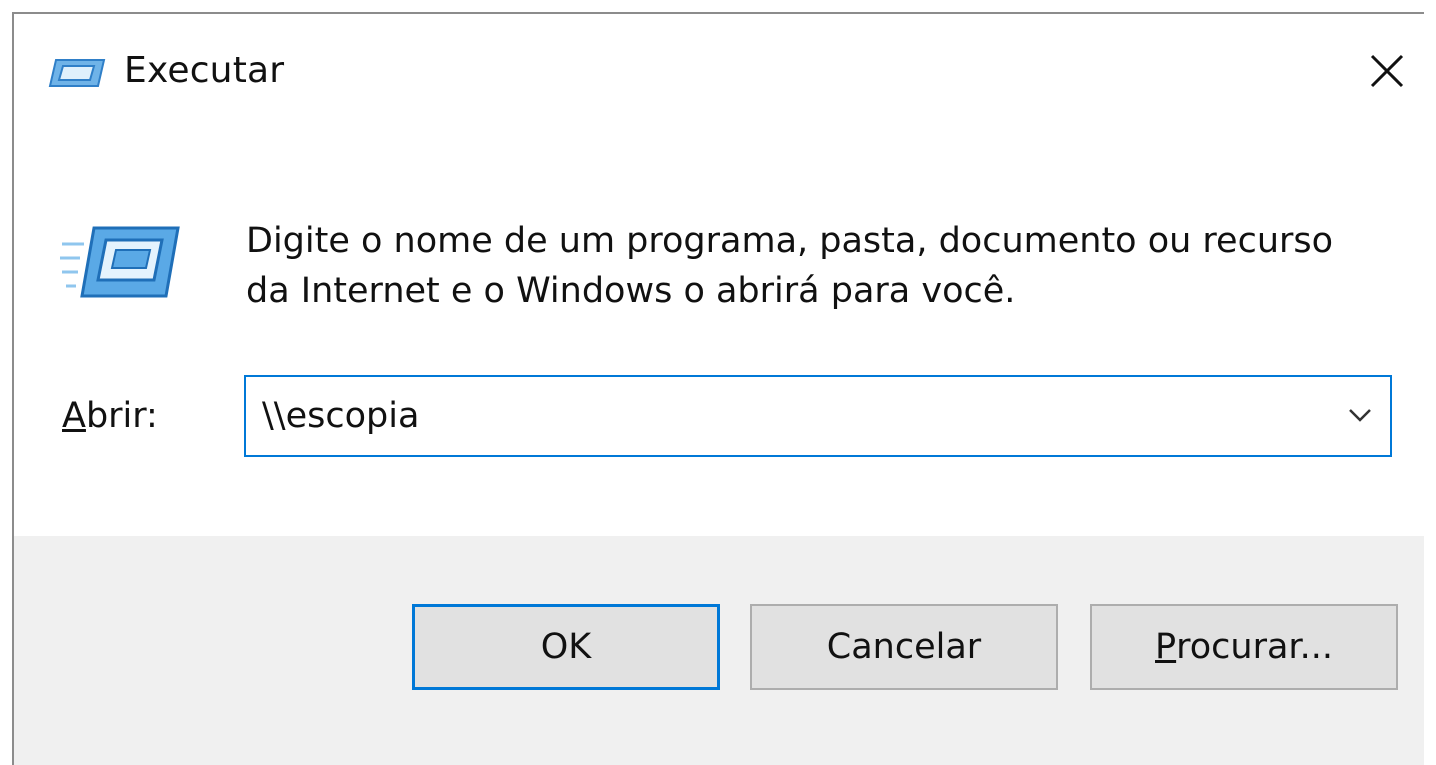 Image resolution: width=1436 pixels, height=765 pixels. What do you see at coordinates (776, 416) in the screenshot?
I see `open-input` at bounding box center [776, 416].